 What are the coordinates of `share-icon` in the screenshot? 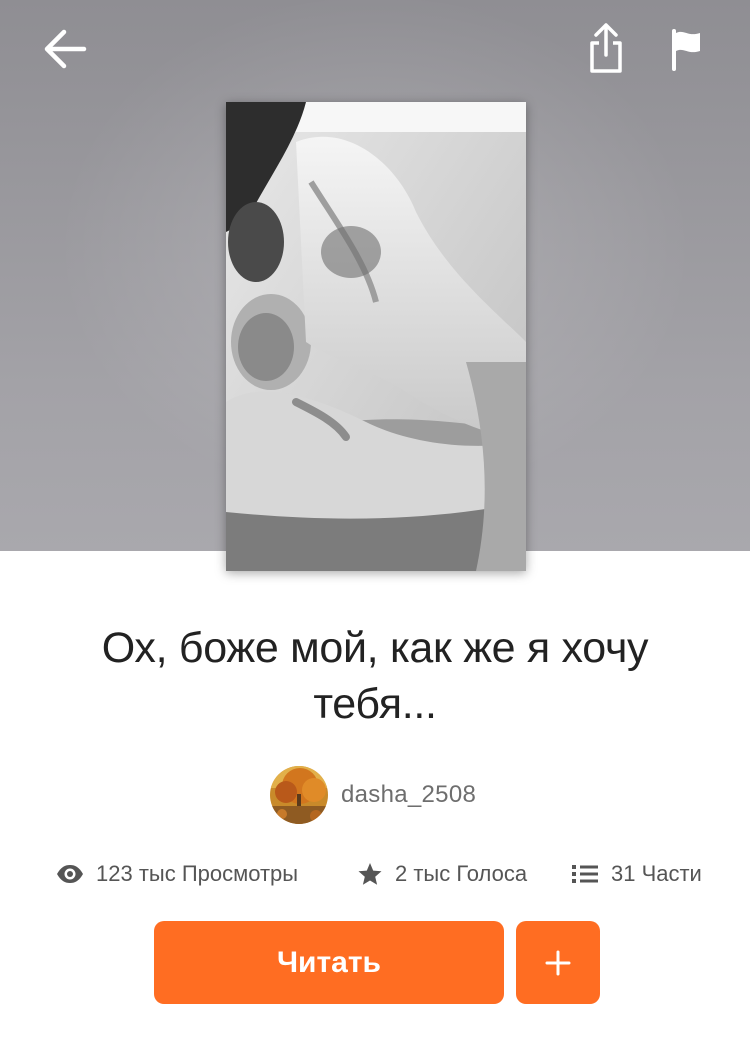 It's located at (606, 48).